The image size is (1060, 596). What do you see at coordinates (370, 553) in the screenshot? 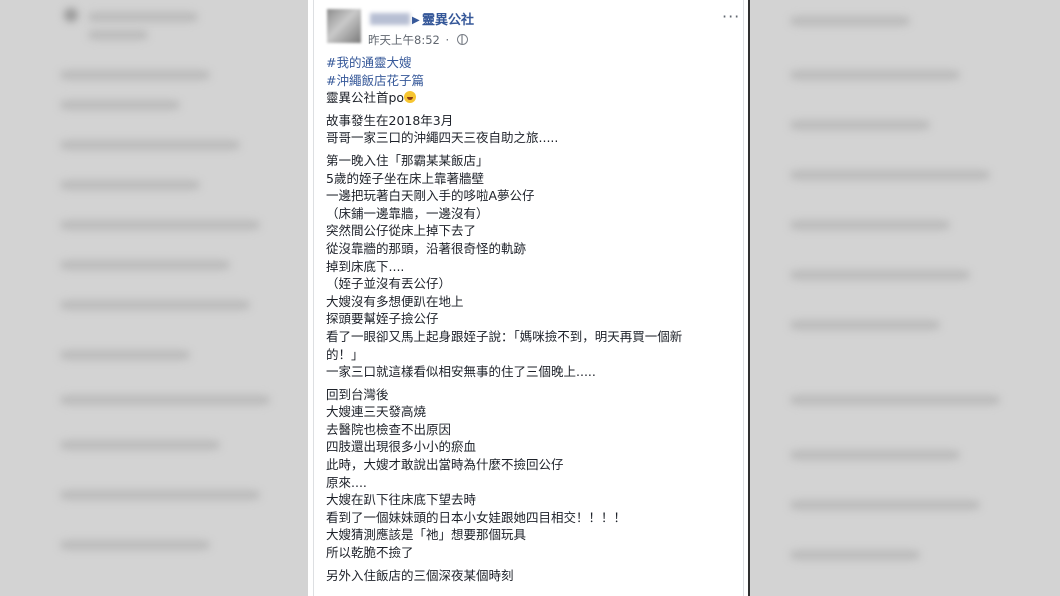
I see `post-text-line: 所以乾脆不撿了` at bounding box center [370, 553].